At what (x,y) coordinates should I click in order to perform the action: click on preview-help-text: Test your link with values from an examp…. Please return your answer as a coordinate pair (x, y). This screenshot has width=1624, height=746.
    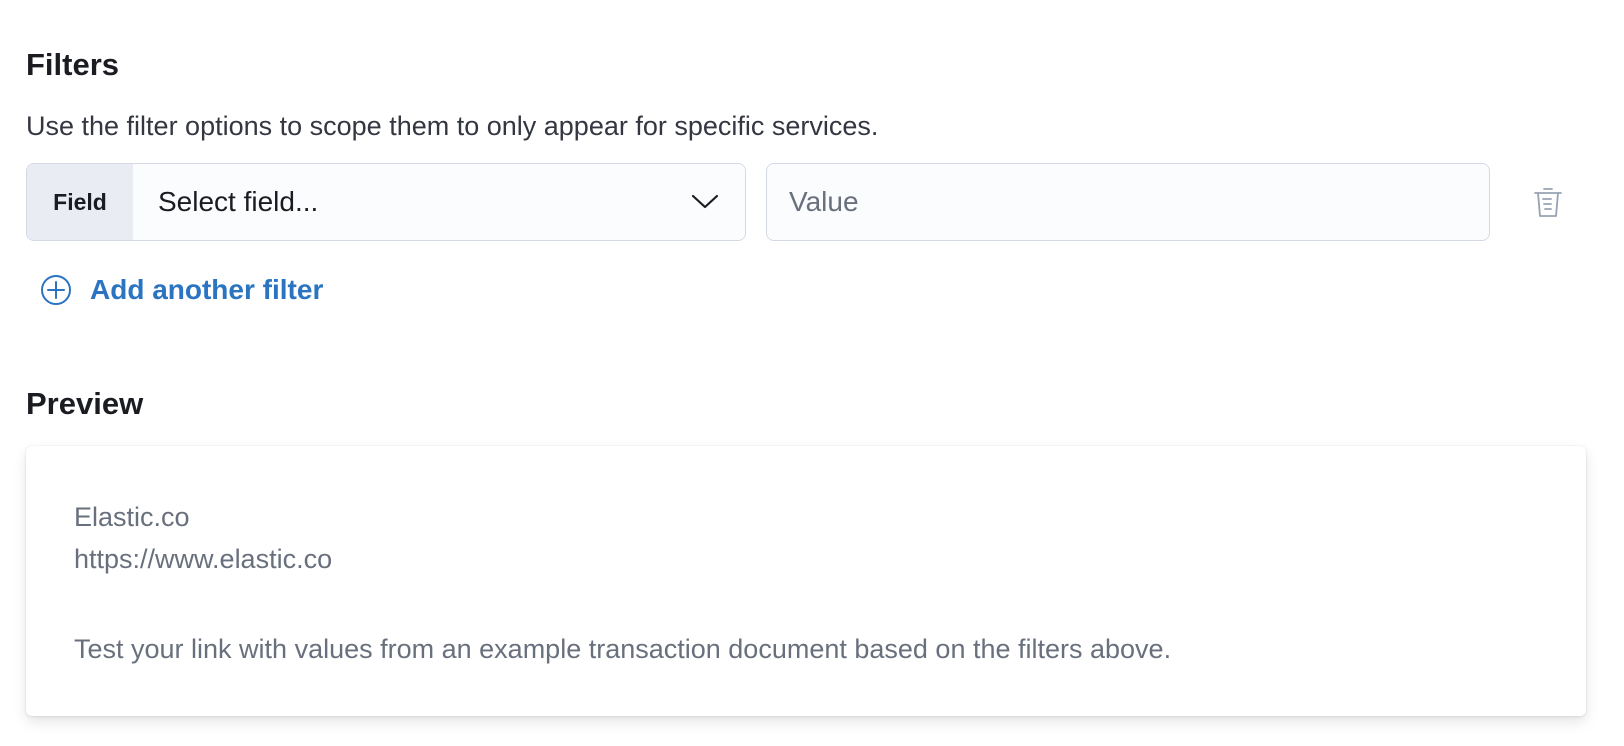
    Looking at the image, I should click on (623, 649).